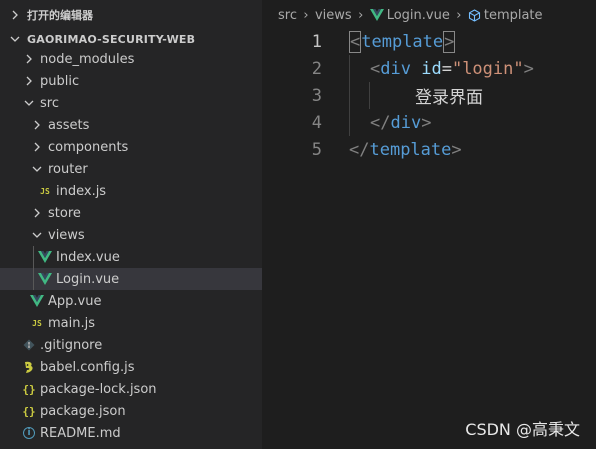 The width and height of the screenshot is (596, 449). I want to click on code-text: <template>, so click(402, 41).